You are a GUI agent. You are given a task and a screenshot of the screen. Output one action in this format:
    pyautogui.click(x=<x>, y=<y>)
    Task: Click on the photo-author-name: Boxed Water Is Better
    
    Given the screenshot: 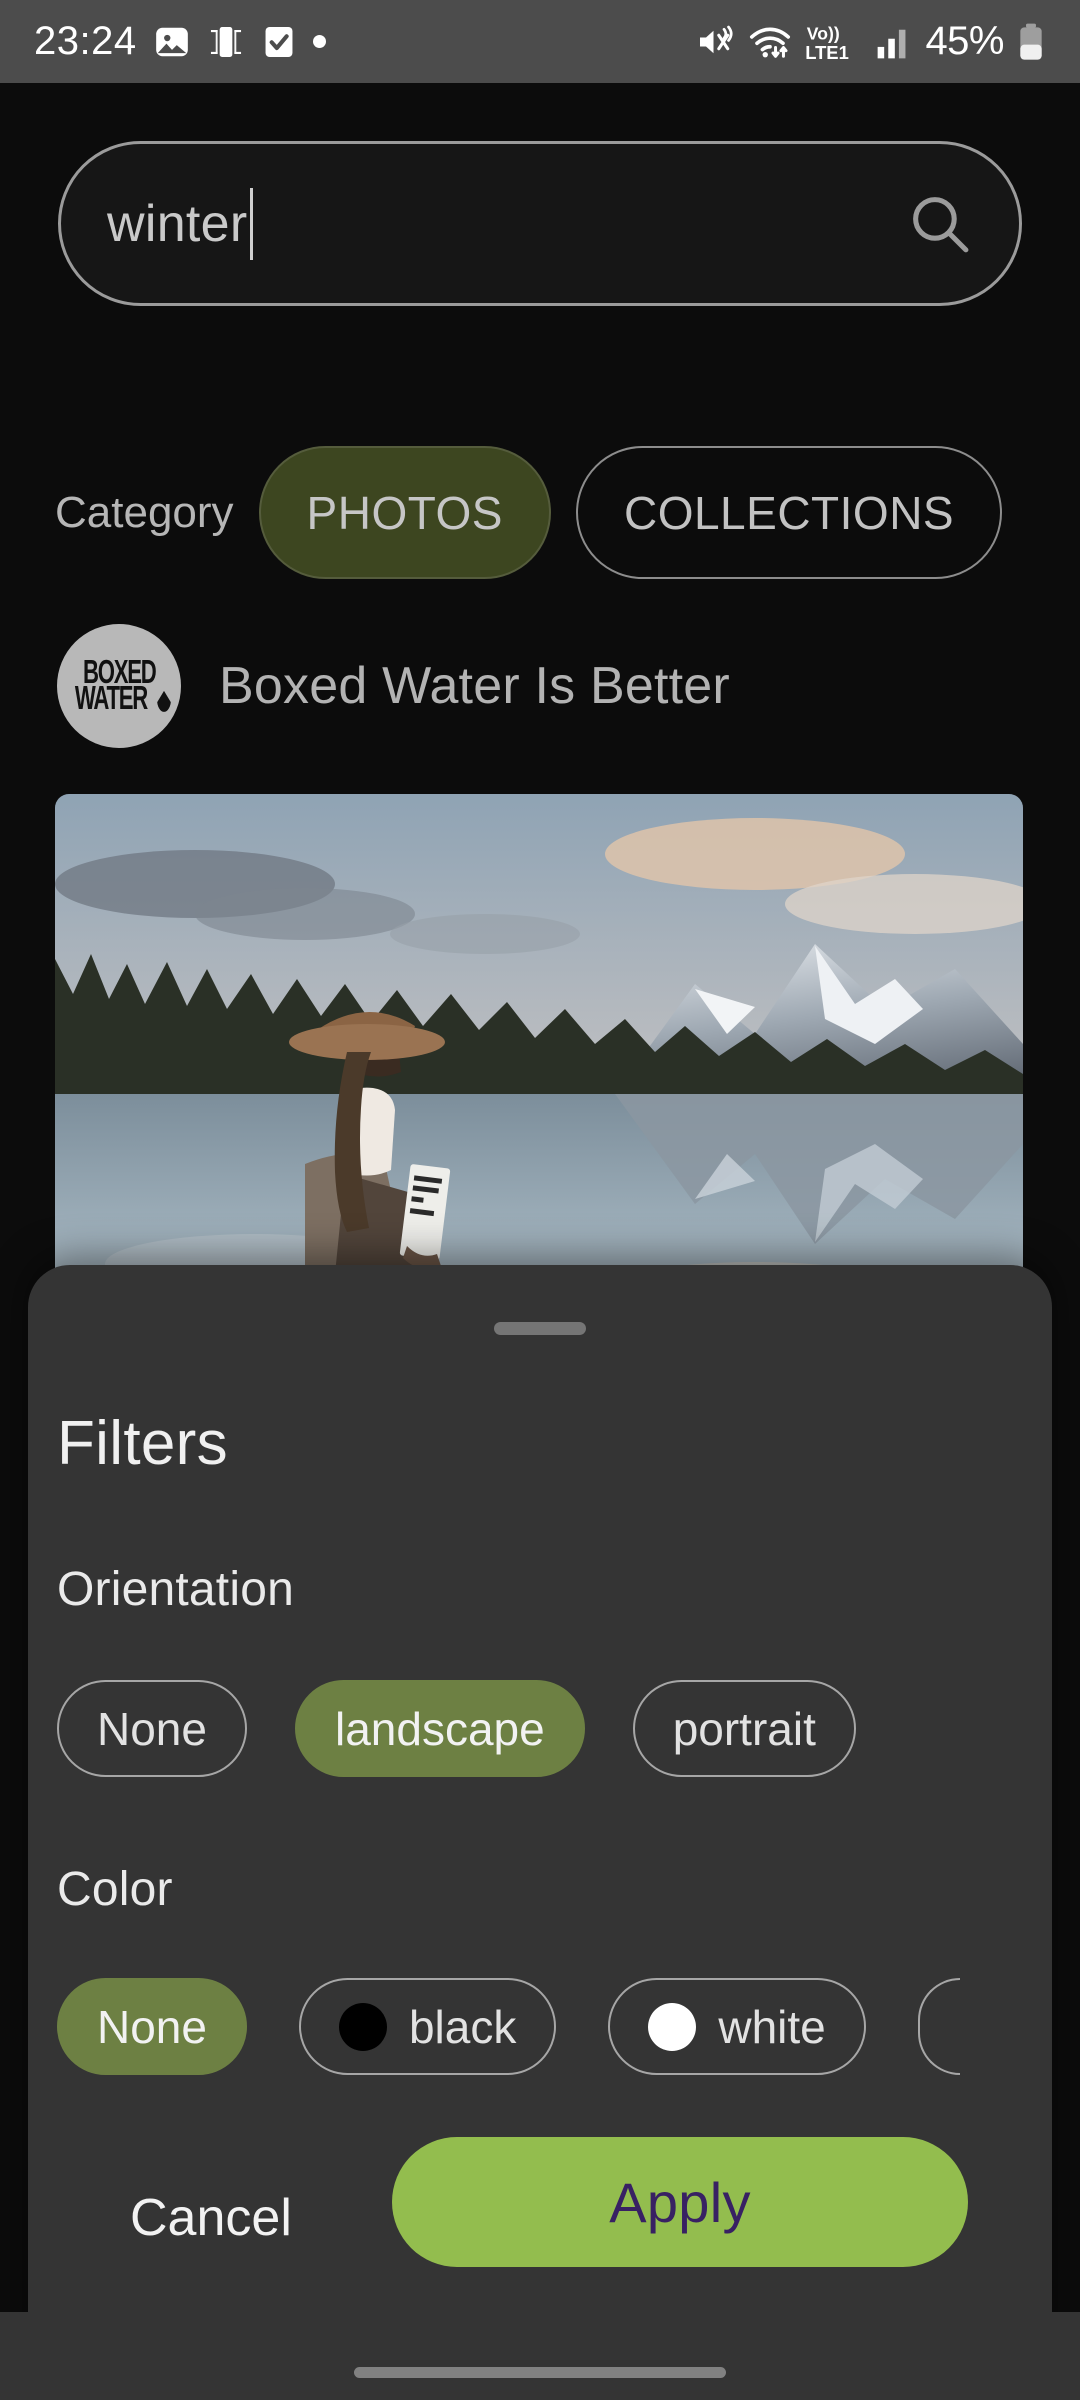 What is the action you would take?
    pyautogui.click(x=474, y=686)
    